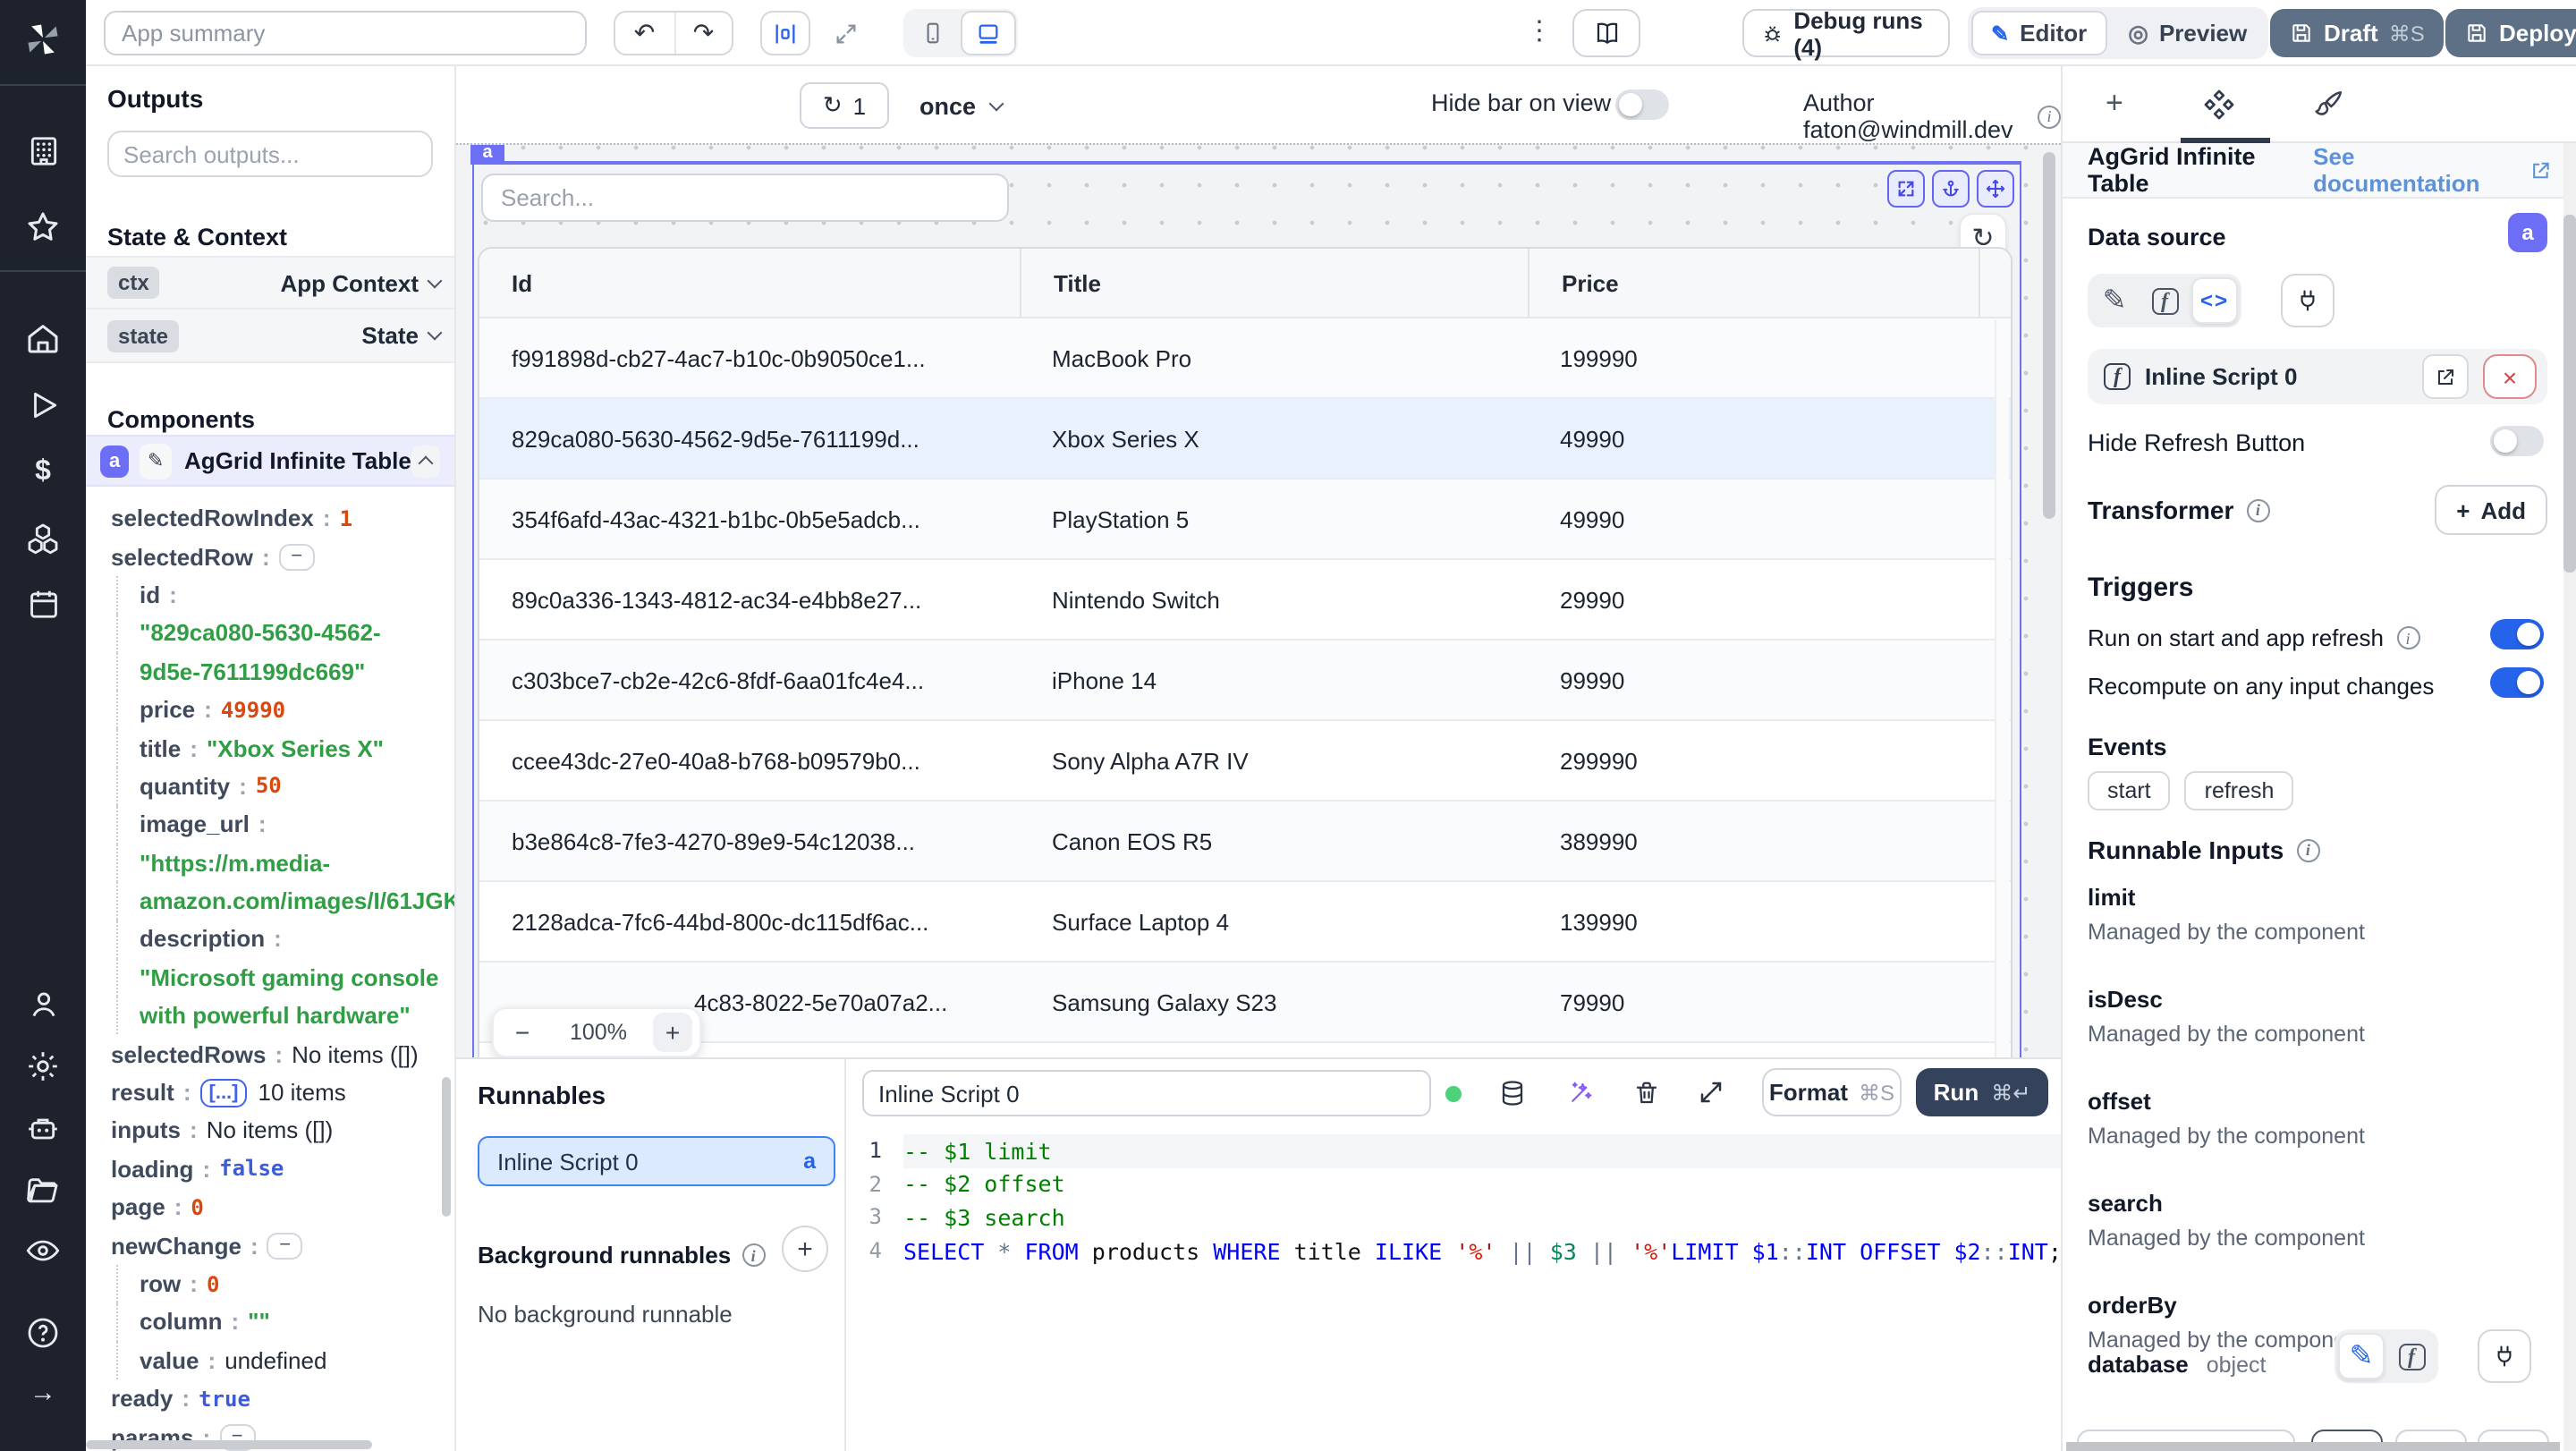 This screenshot has height=1451, width=2576. Describe the element at coordinates (435, 280) in the screenshot. I see `chevron-down-icon` at that location.